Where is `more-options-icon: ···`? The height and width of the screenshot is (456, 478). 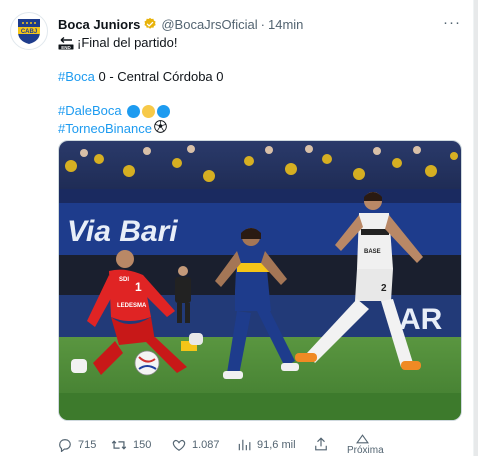
more-options-icon: ··· is located at coordinates (452, 22).